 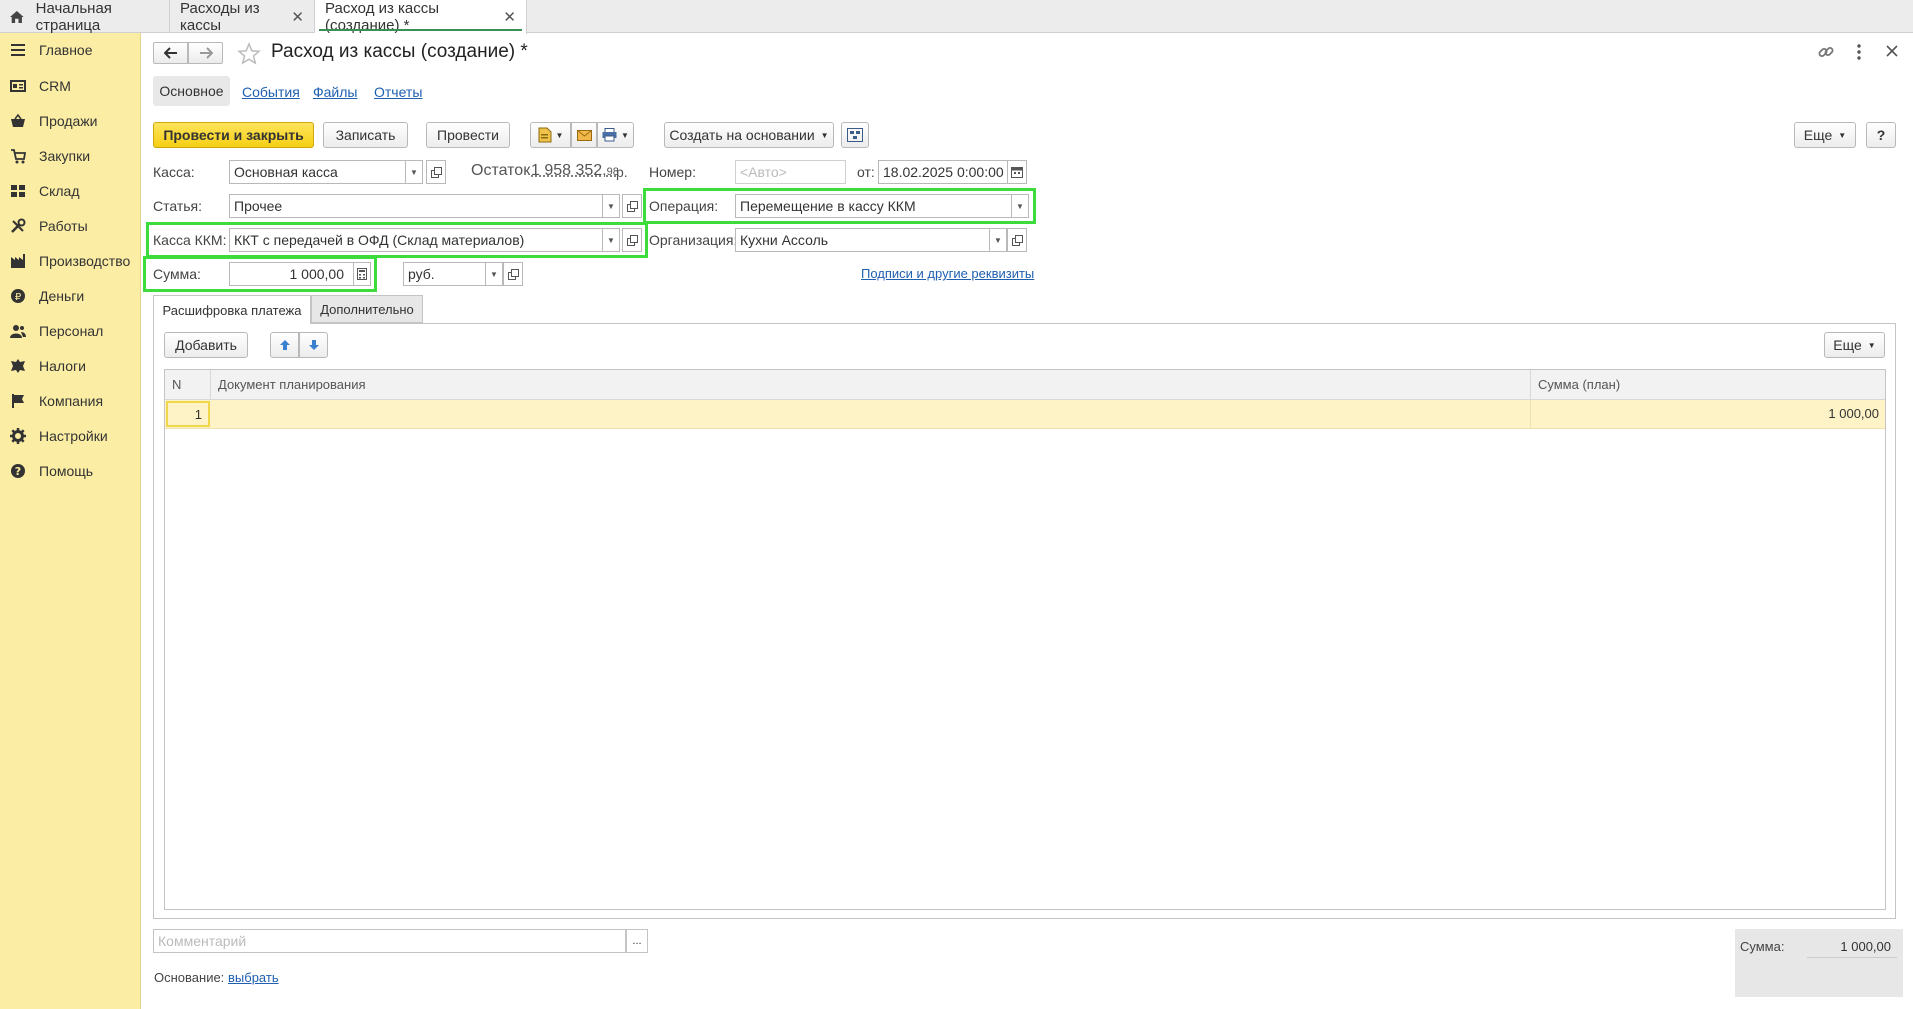 What do you see at coordinates (233, 135) in the screenshot?
I see `post-and-close-button: Провести и закрыть` at bounding box center [233, 135].